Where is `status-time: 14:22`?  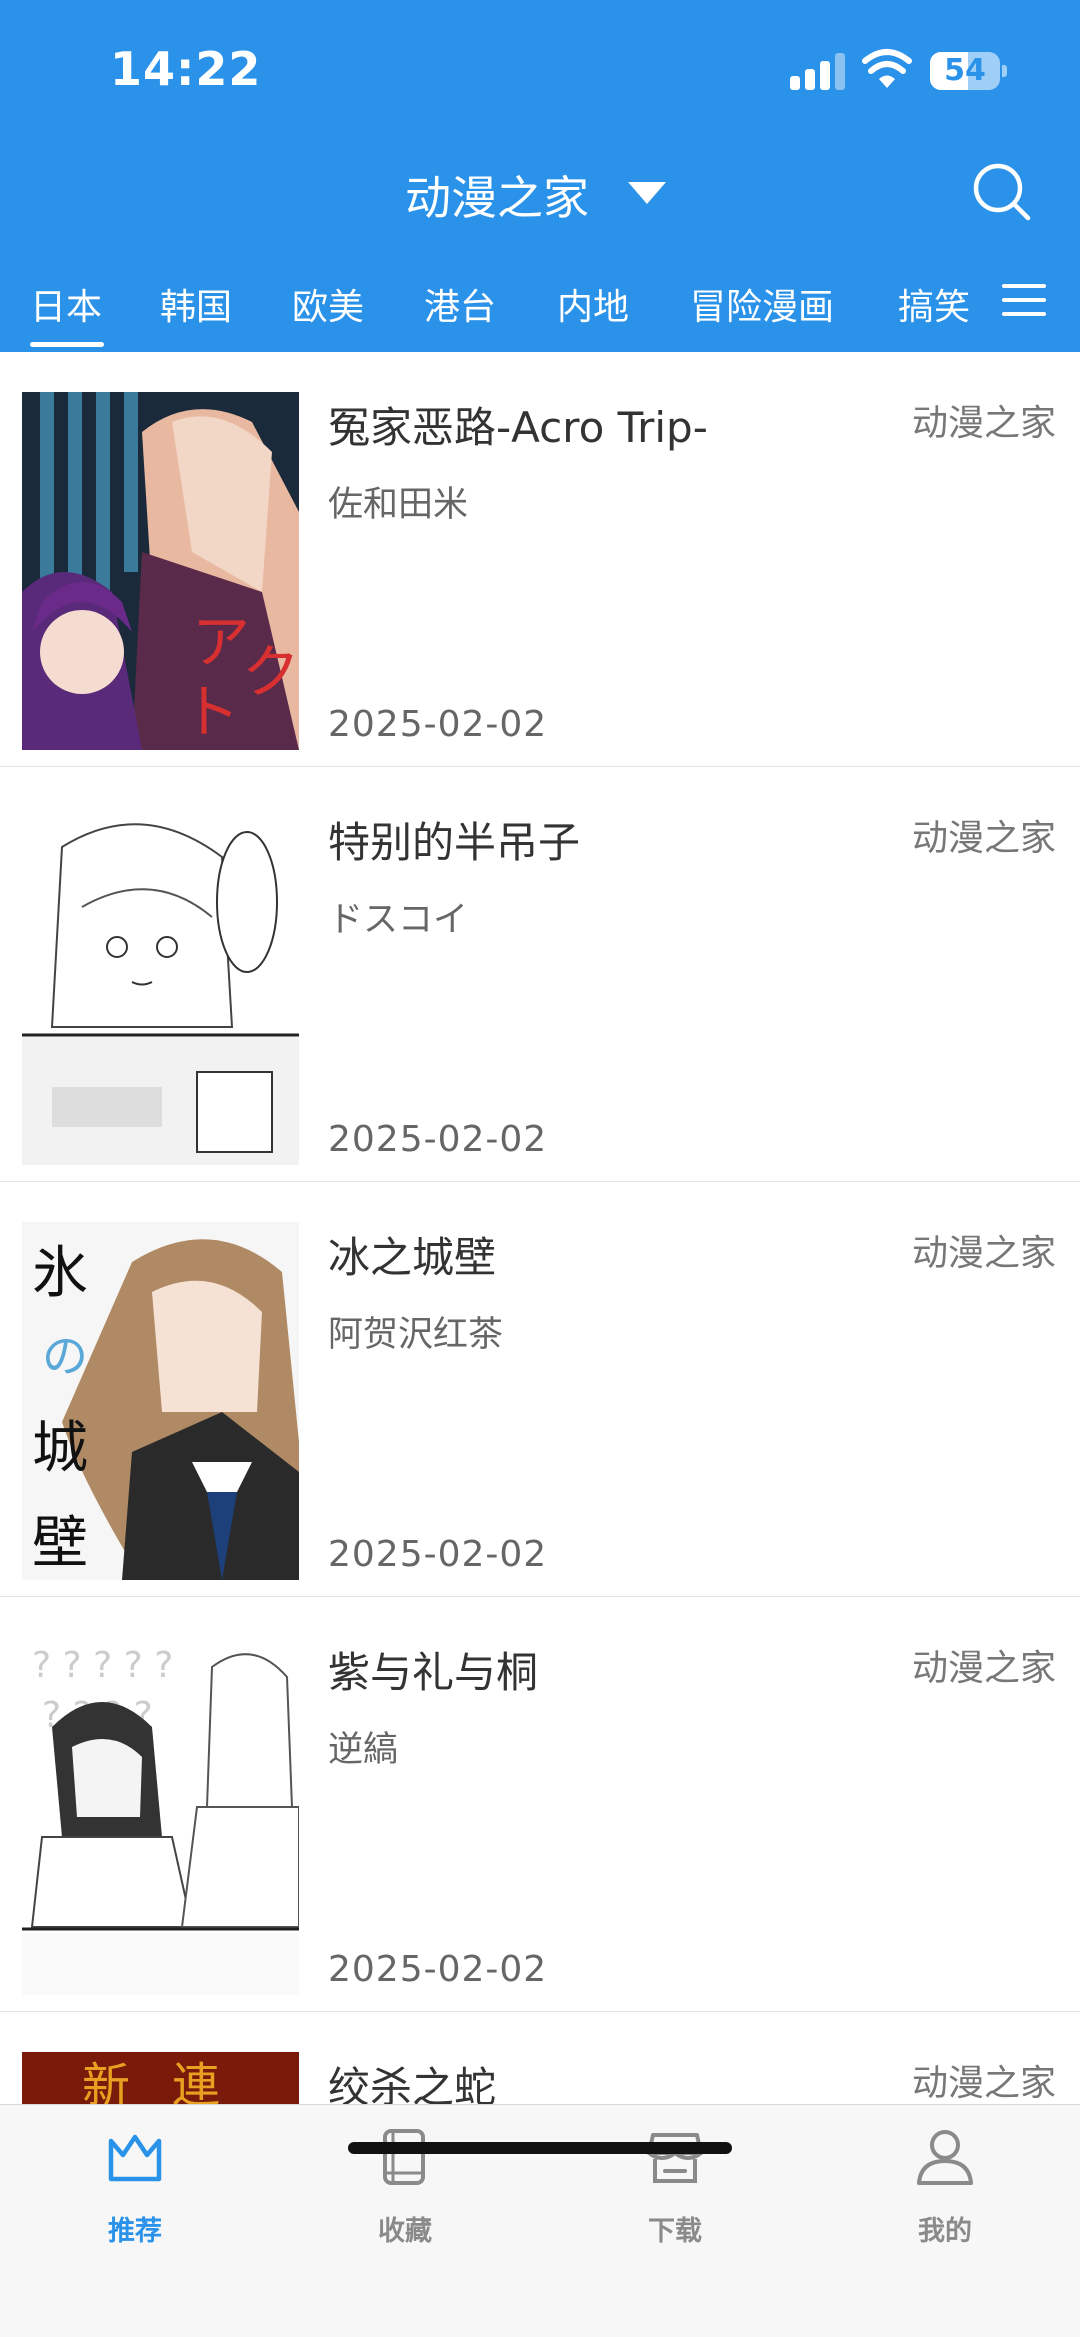 status-time: 14:22 is located at coordinates (186, 69).